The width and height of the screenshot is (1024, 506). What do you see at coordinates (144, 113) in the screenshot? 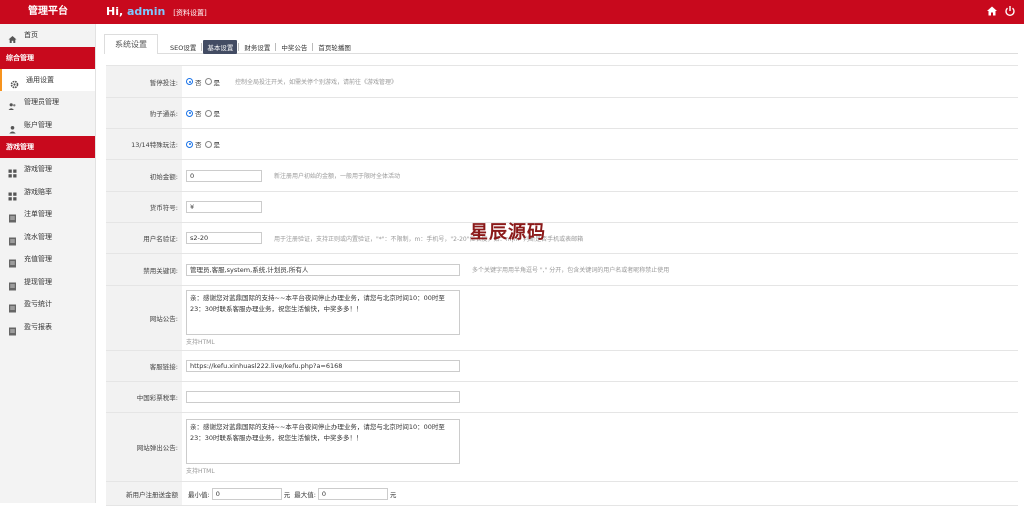
I see `label-leopard: 豹子通杀:` at bounding box center [144, 113].